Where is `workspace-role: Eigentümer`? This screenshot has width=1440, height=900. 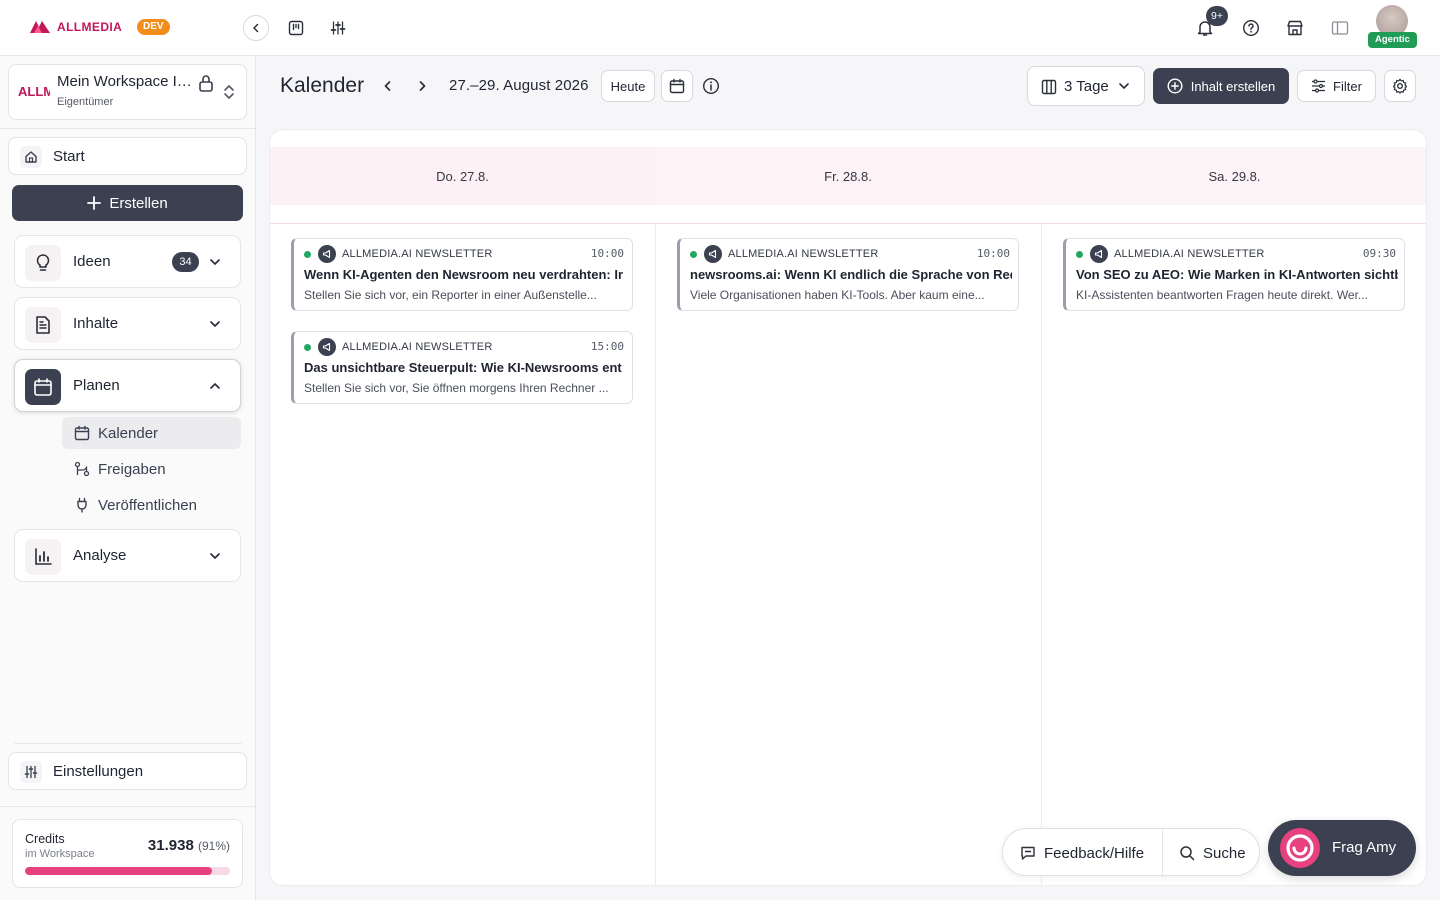
workspace-role: Eigentümer is located at coordinates (85, 102).